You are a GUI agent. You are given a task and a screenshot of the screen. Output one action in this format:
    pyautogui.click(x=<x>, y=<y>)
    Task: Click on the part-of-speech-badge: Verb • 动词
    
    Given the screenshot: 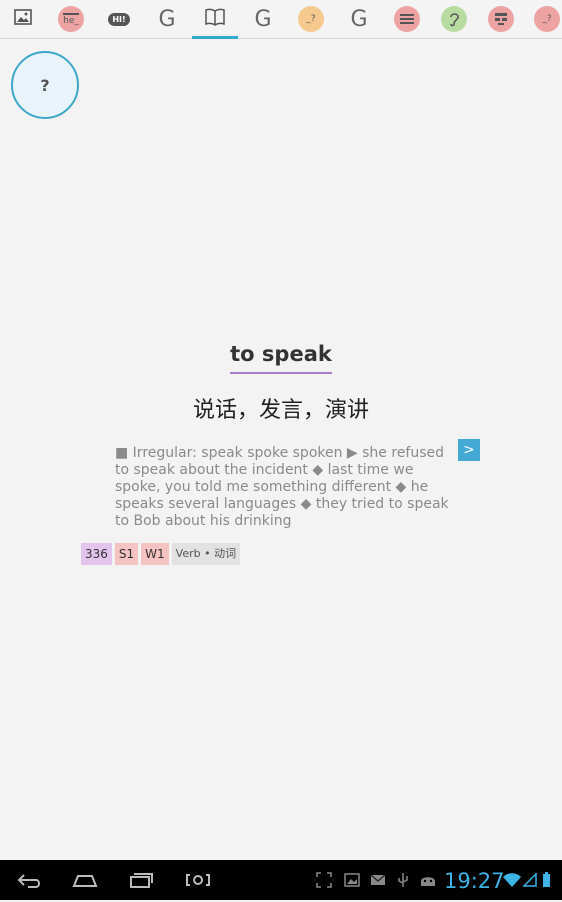 What is the action you would take?
    pyautogui.click(x=206, y=554)
    